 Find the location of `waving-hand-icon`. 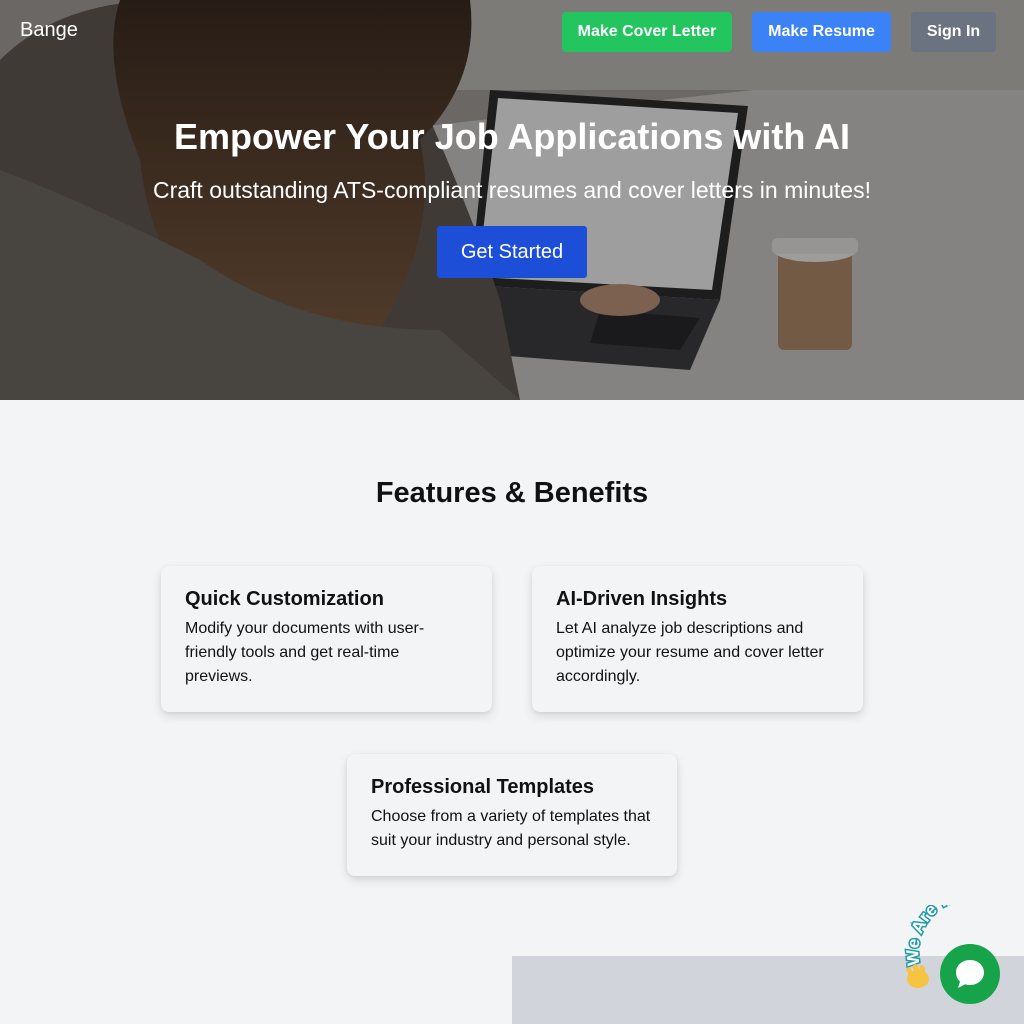

waving-hand-icon is located at coordinates (917, 976).